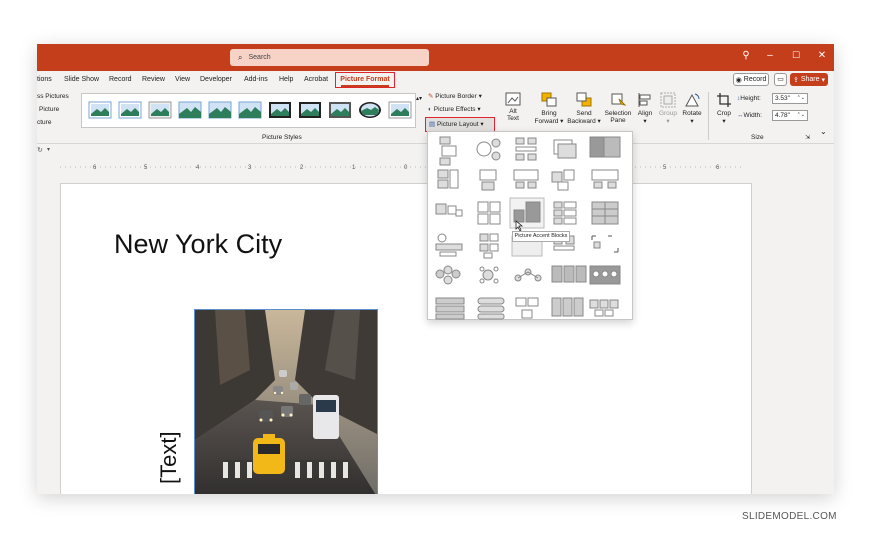 The height and width of the screenshot is (539, 870). What do you see at coordinates (198, 244) in the screenshot?
I see `slide-title: New York City` at bounding box center [198, 244].